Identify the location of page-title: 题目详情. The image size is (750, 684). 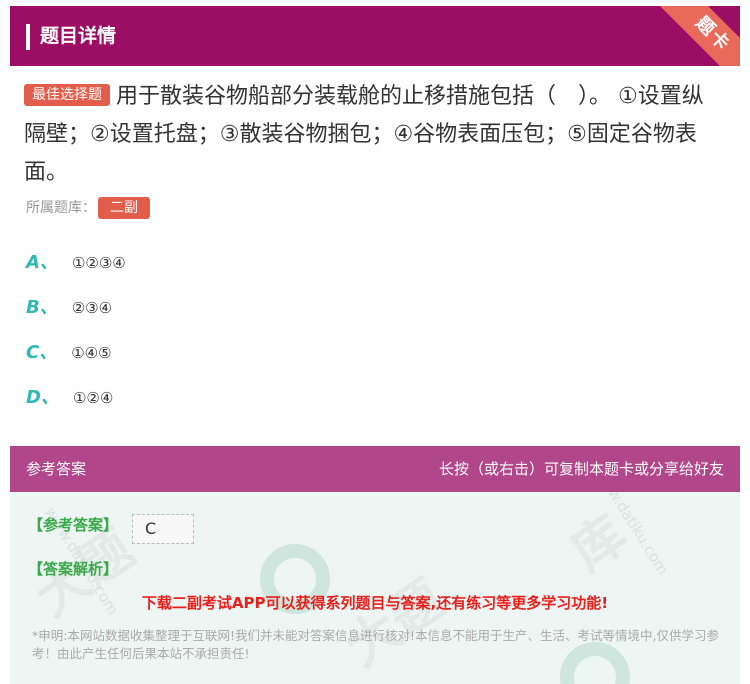
(78, 36).